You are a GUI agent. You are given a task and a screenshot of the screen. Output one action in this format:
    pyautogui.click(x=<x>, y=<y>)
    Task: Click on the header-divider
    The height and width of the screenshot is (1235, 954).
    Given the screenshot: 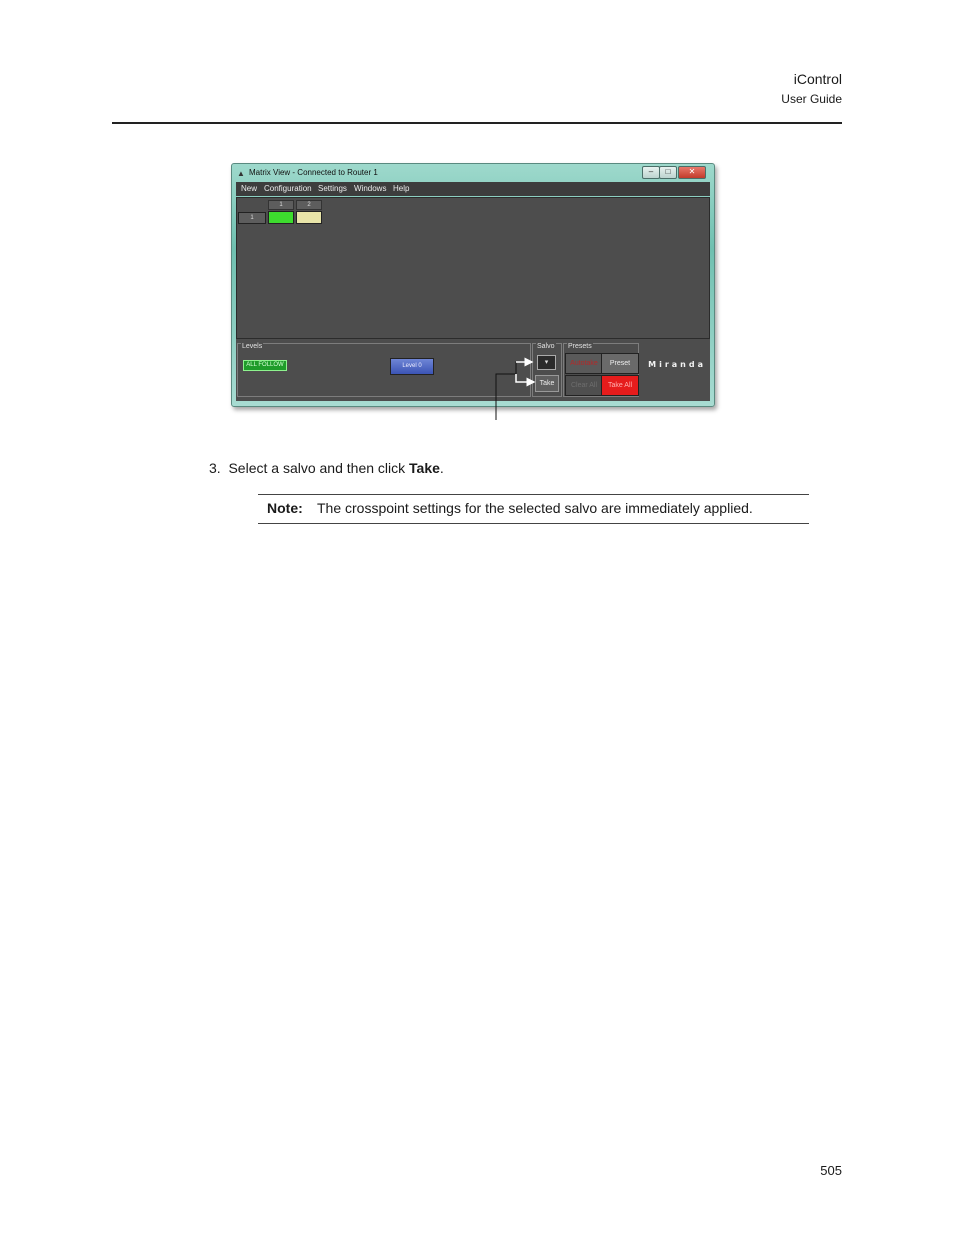 What is the action you would take?
    pyautogui.click(x=477, y=123)
    